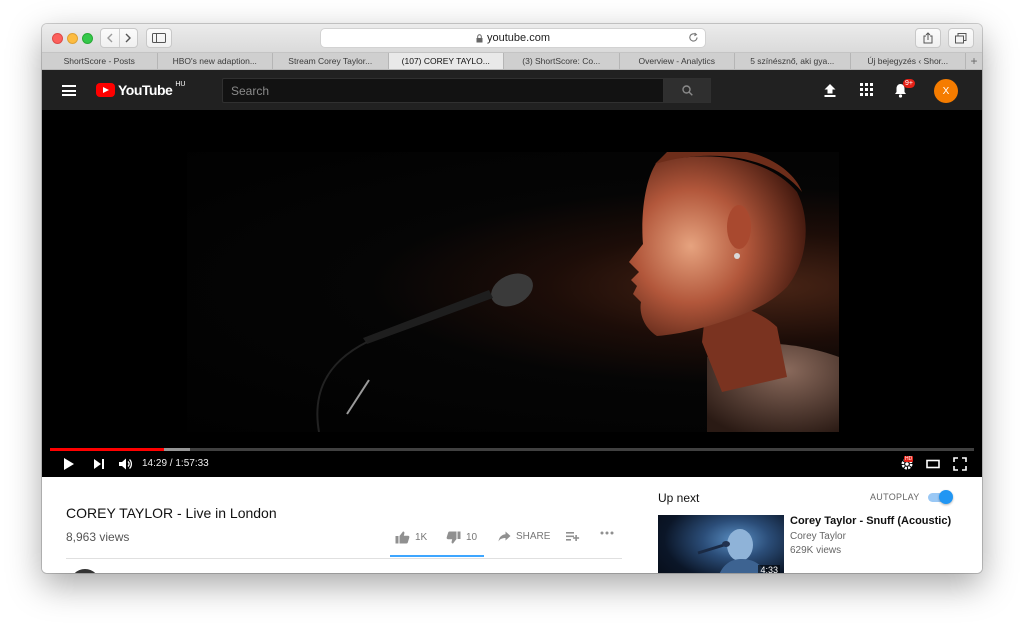 The image size is (1024, 633). I want to click on save-to-playlist-button, so click(573, 536).